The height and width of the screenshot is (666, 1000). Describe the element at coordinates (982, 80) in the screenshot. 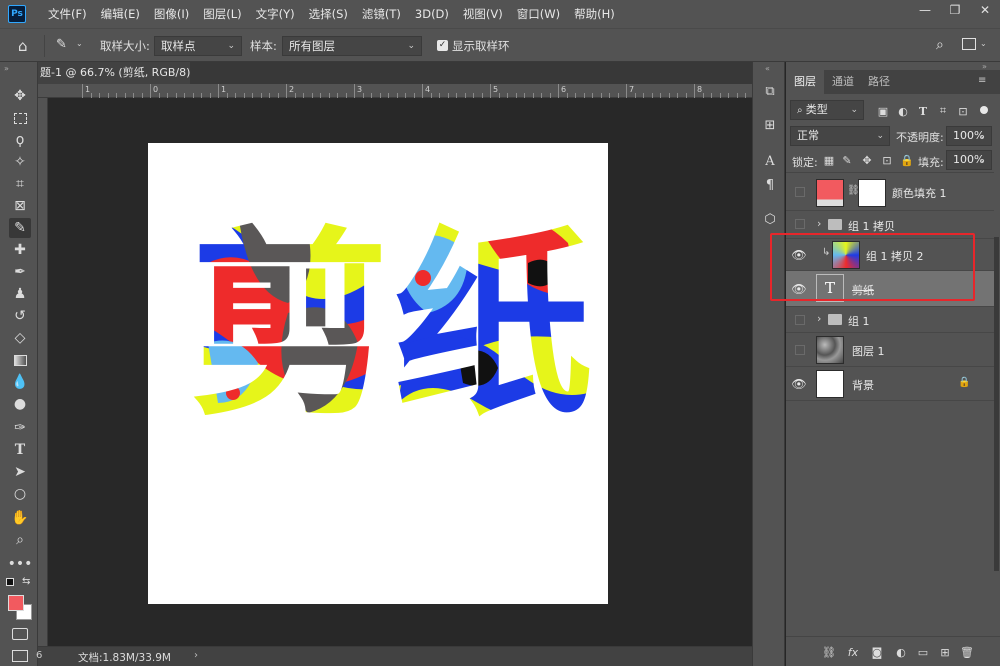

I see `panel-menu-icon: ≡` at that location.